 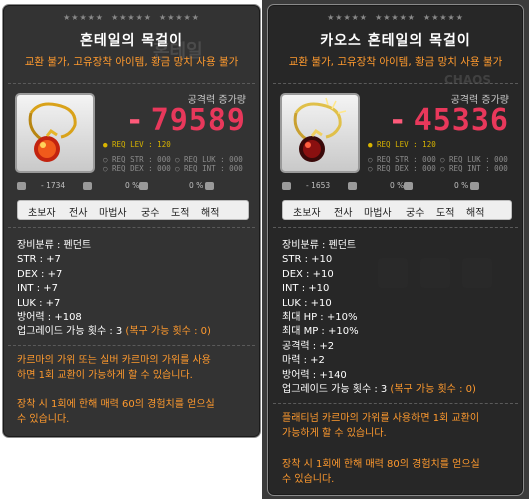 What do you see at coordinates (320, 318) in the screenshot?
I see `stat-line: 최대 HP : +10%` at bounding box center [320, 318].